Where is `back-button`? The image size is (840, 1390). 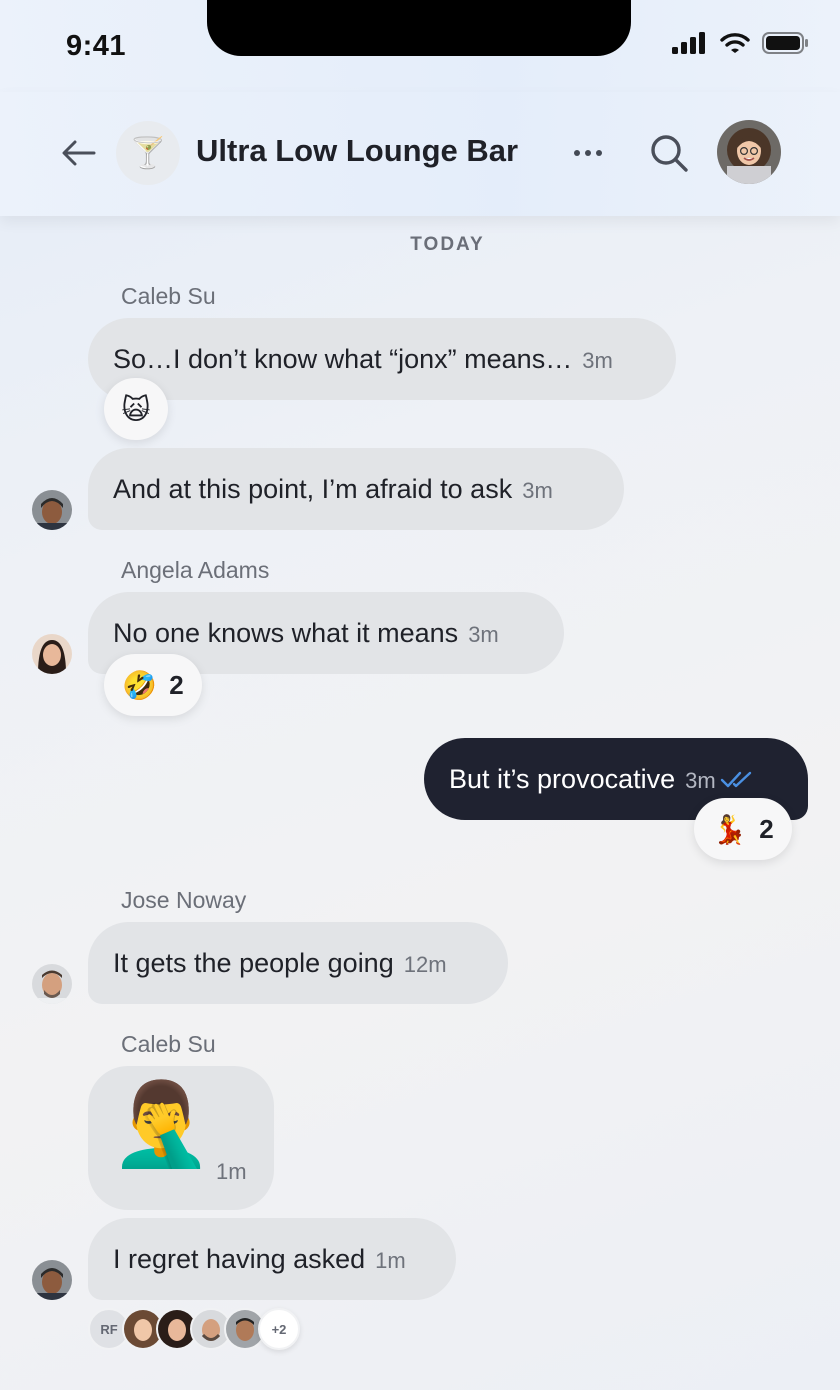
back-button is located at coordinates (79, 153).